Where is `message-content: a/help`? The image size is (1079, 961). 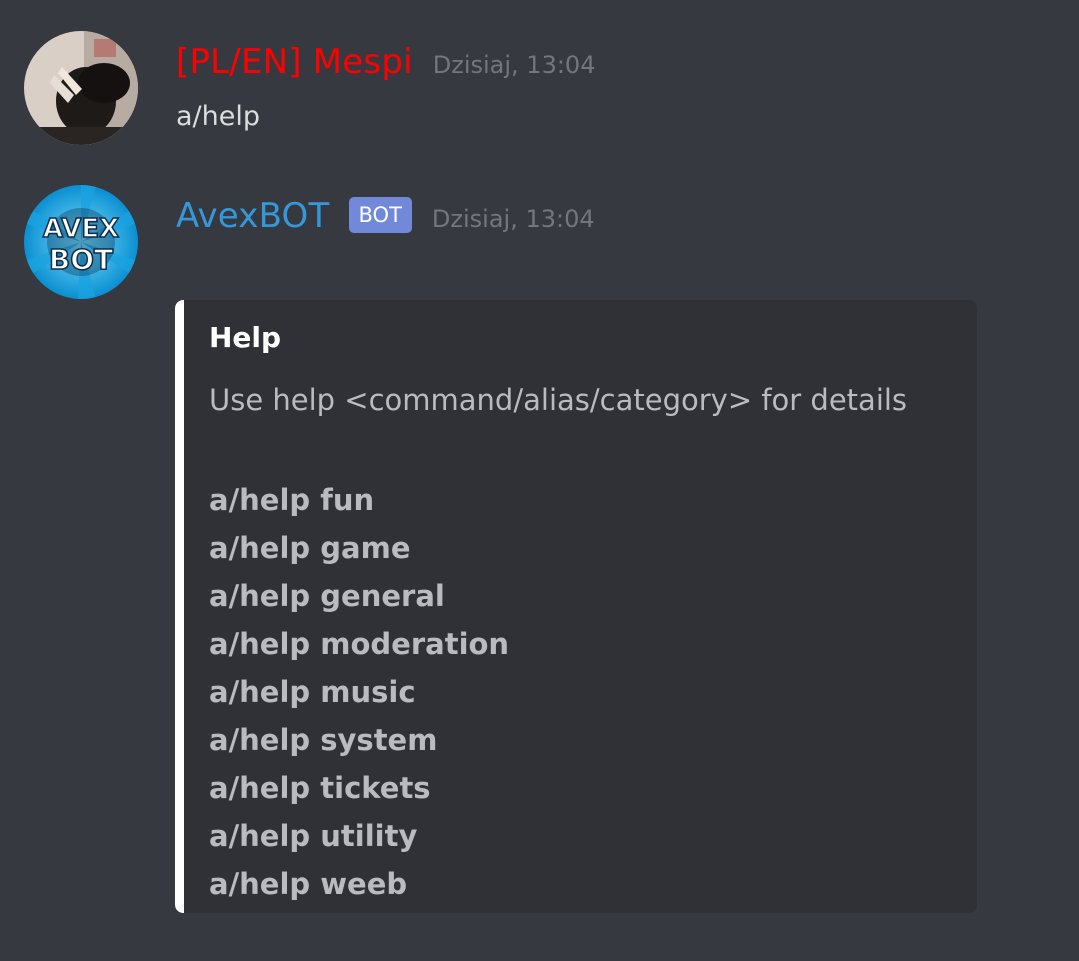
message-content: a/help is located at coordinates (218, 116).